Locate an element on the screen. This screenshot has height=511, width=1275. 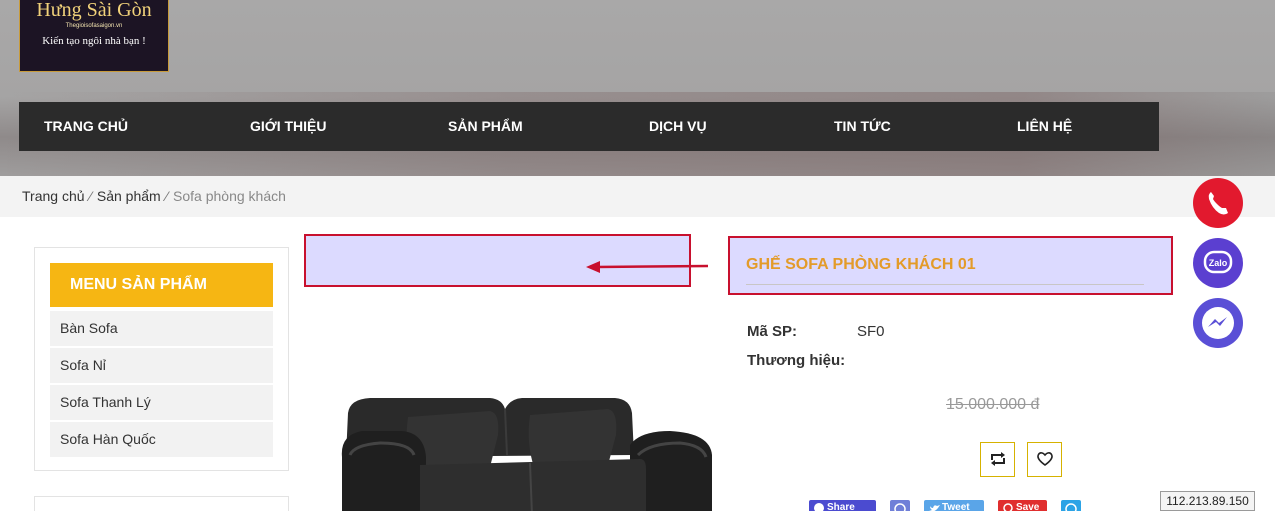
pinterest-save-button: Save is located at coordinates (1022, 505).